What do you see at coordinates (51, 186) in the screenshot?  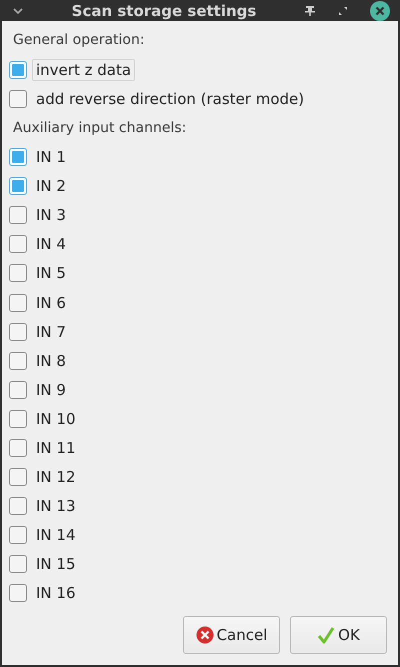 I see `checkbox-label: IN 2` at bounding box center [51, 186].